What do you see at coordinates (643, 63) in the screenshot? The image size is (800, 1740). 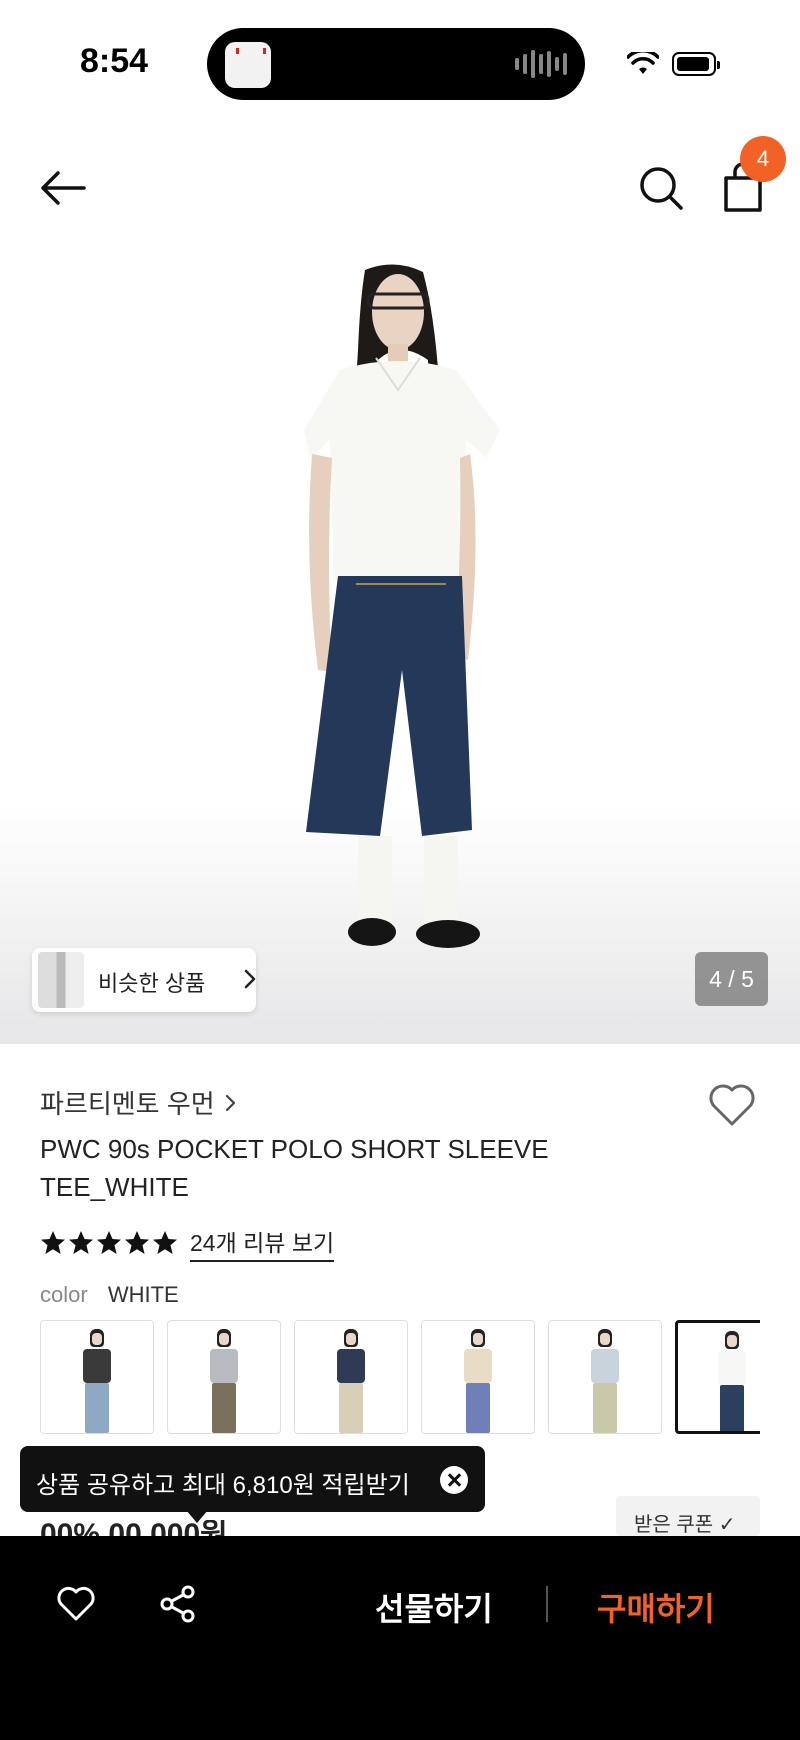 I see `wifi-icon` at bounding box center [643, 63].